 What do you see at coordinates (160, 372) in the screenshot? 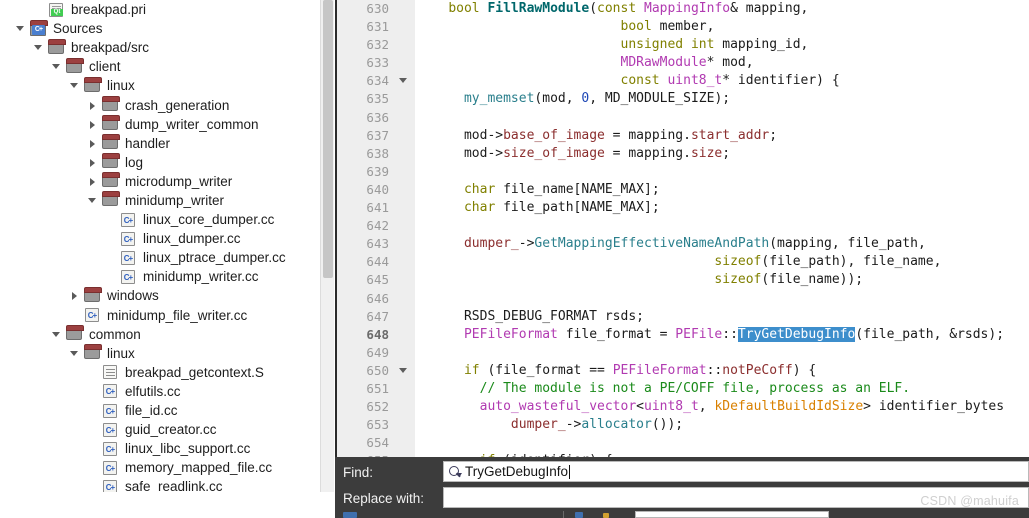
I see `tree-item-breakpad-getcontext-s: breakpad_getcontext.S` at bounding box center [160, 372].